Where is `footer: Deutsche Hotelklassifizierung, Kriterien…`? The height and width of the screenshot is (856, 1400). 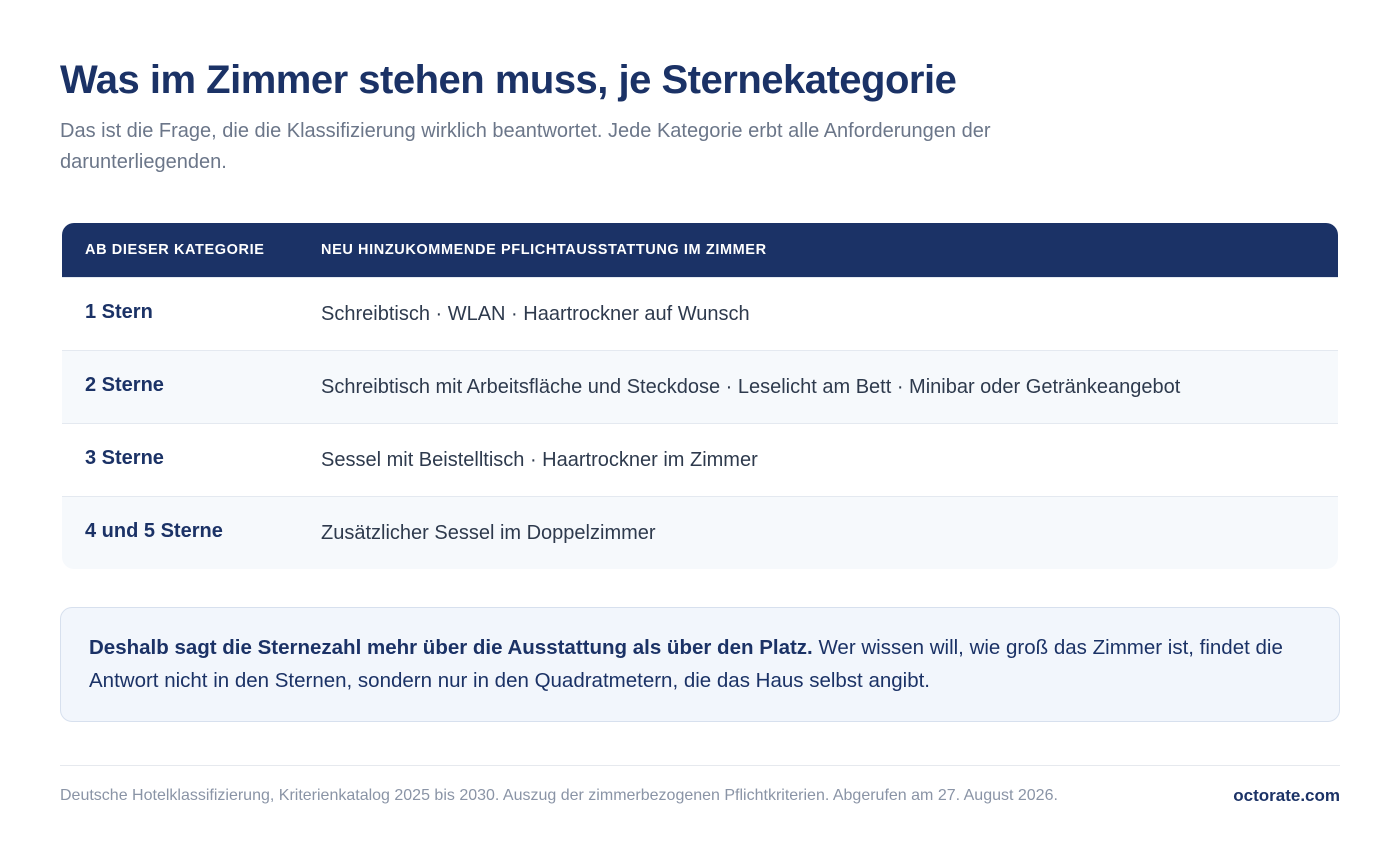 footer: Deutsche Hotelklassifizierung, Kriterien… is located at coordinates (700, 796).